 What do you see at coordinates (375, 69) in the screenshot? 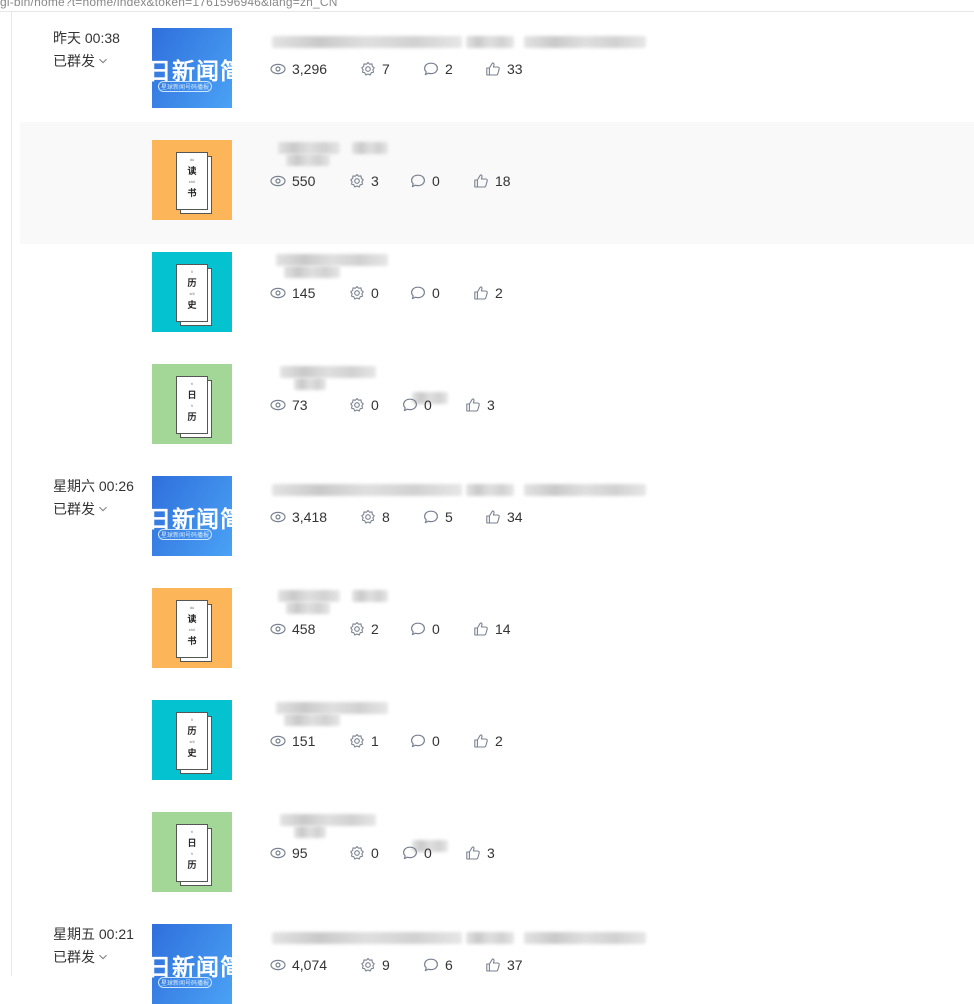
I see `stat-shares: 7` at bounding box center [375, 69].